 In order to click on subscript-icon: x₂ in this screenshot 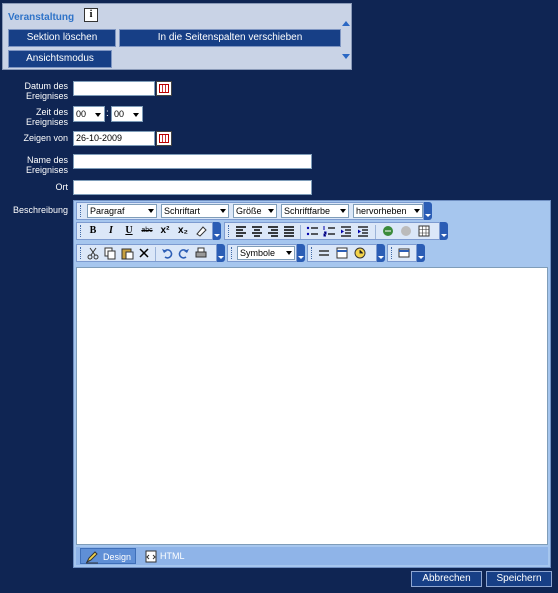, I will do `click(183, 231)`.